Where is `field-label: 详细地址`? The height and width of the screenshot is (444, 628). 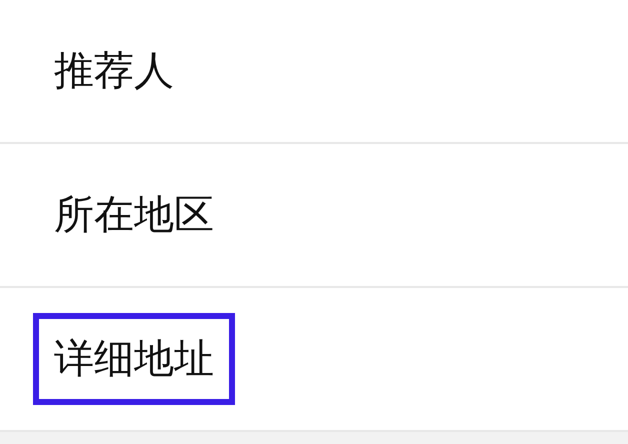 field-label: 详细地址 is located at coordinates (134, 359).